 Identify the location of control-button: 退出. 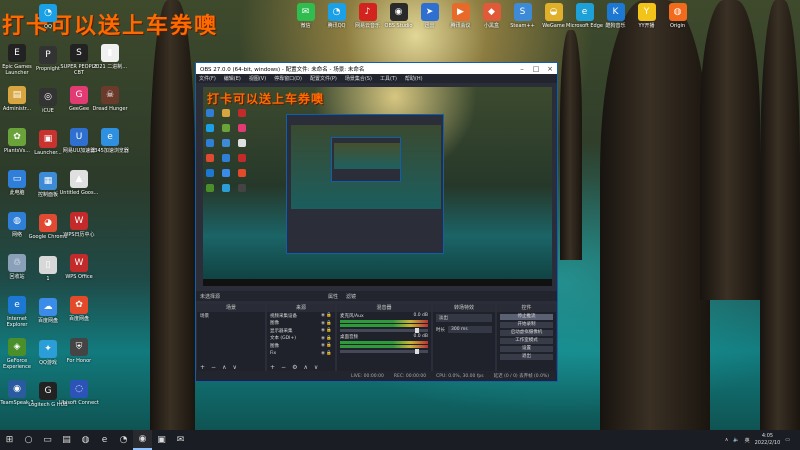
(526, 356).